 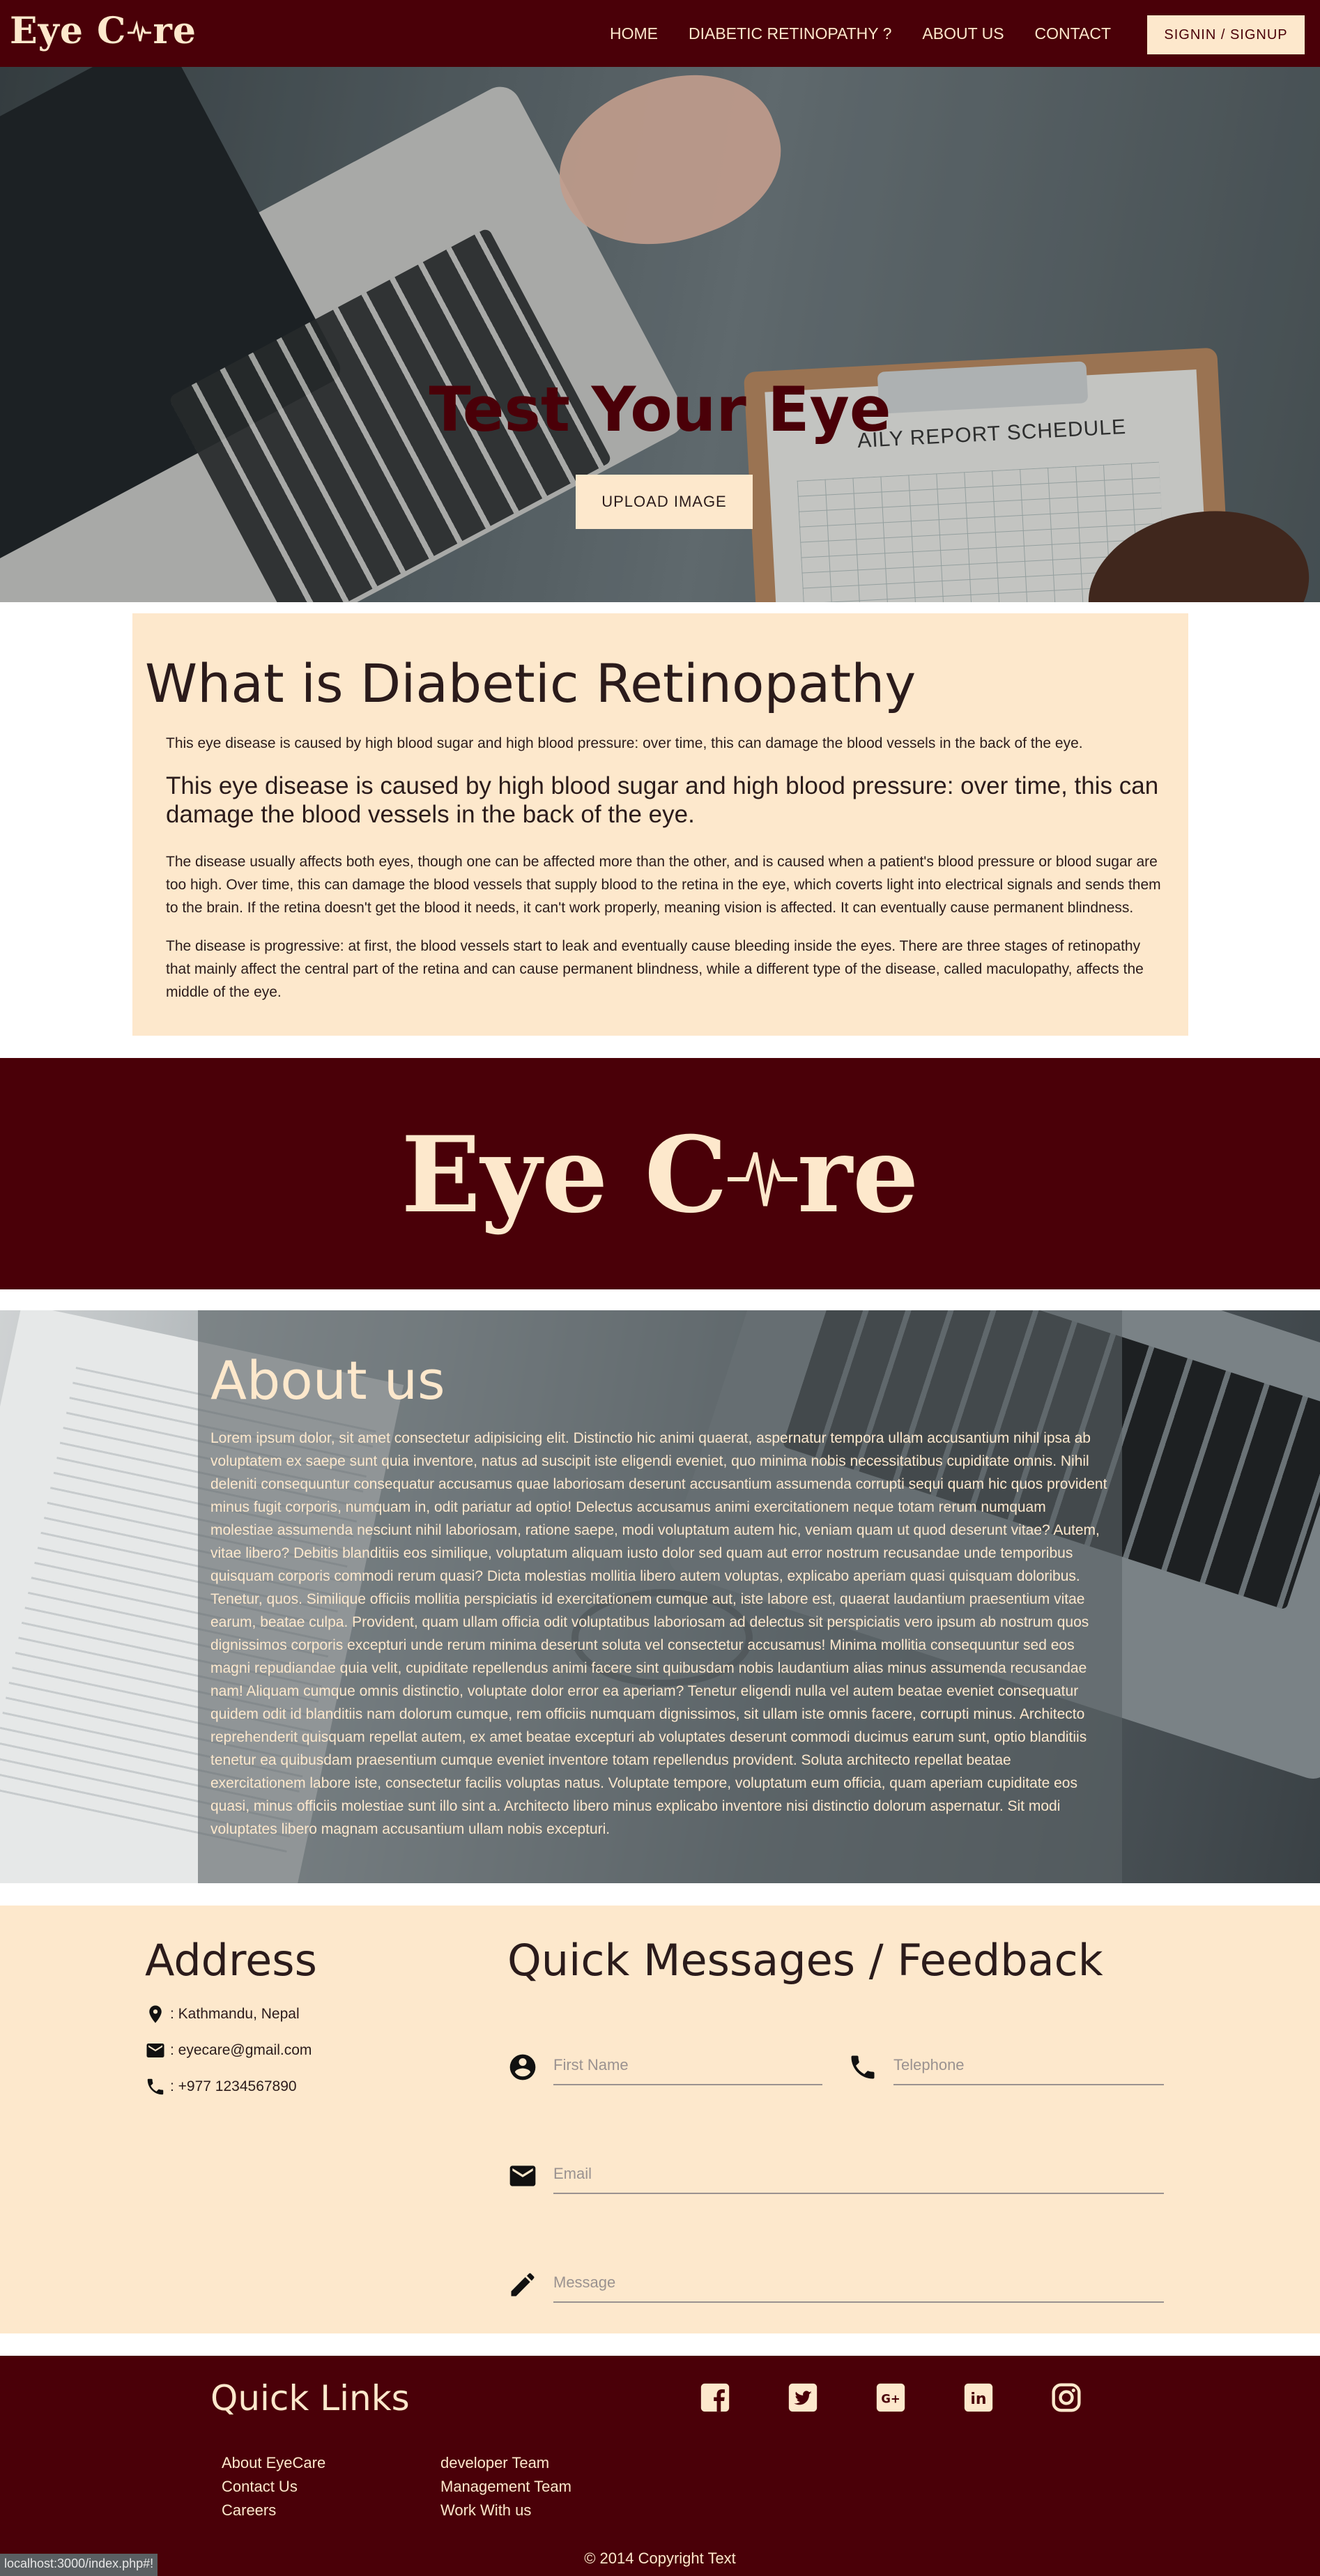 What do you see at coordinates (231, 2050) in the screenshot?
I see `address-email: : eyecare@gmail.com` at bounding box center [231, 2050].